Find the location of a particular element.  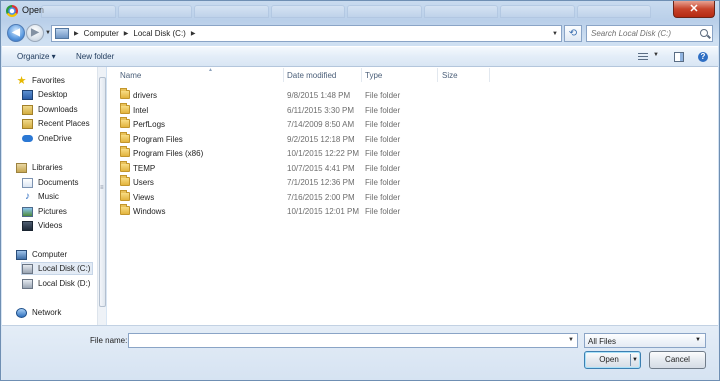

column-header-label: Name is located at coordinates (131, 75).